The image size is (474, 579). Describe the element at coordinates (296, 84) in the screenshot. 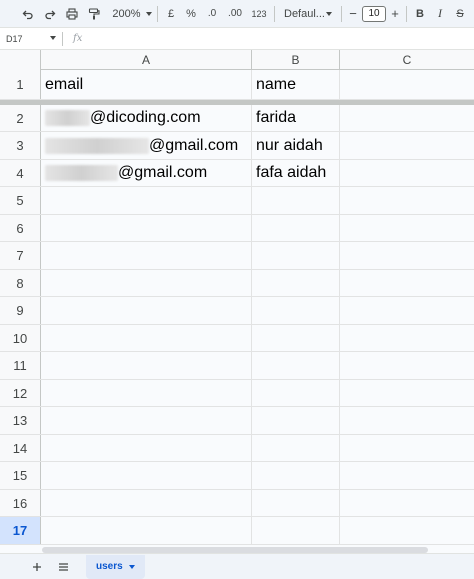

I see `cell-b1: name` at that location.